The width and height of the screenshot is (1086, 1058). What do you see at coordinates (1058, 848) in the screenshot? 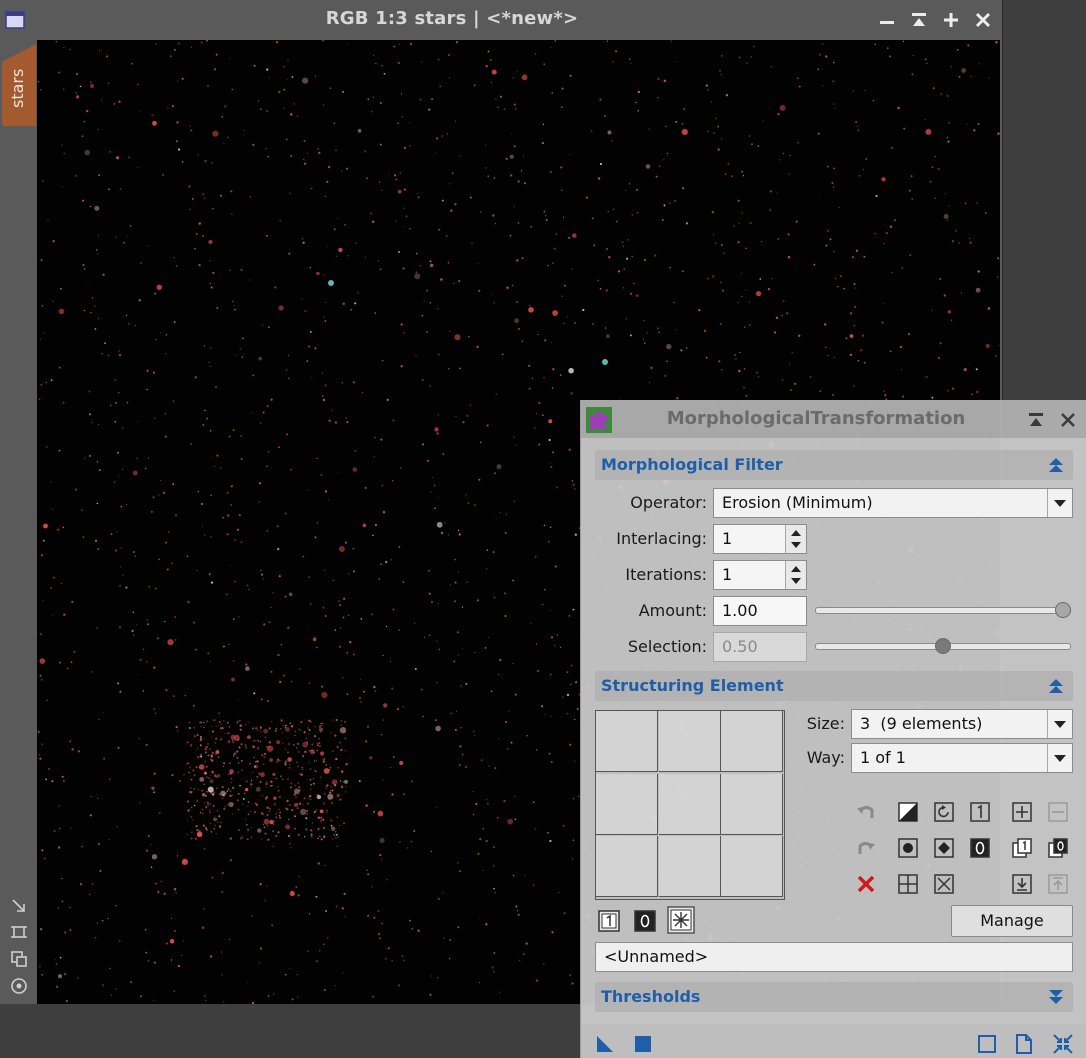
I see `copy-zeros-icon` at bounding box center [1058, 848].